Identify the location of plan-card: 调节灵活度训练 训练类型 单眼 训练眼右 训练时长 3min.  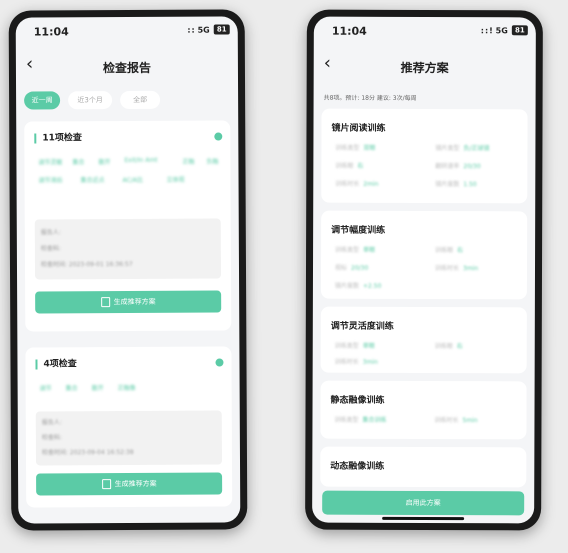
(423, 340).